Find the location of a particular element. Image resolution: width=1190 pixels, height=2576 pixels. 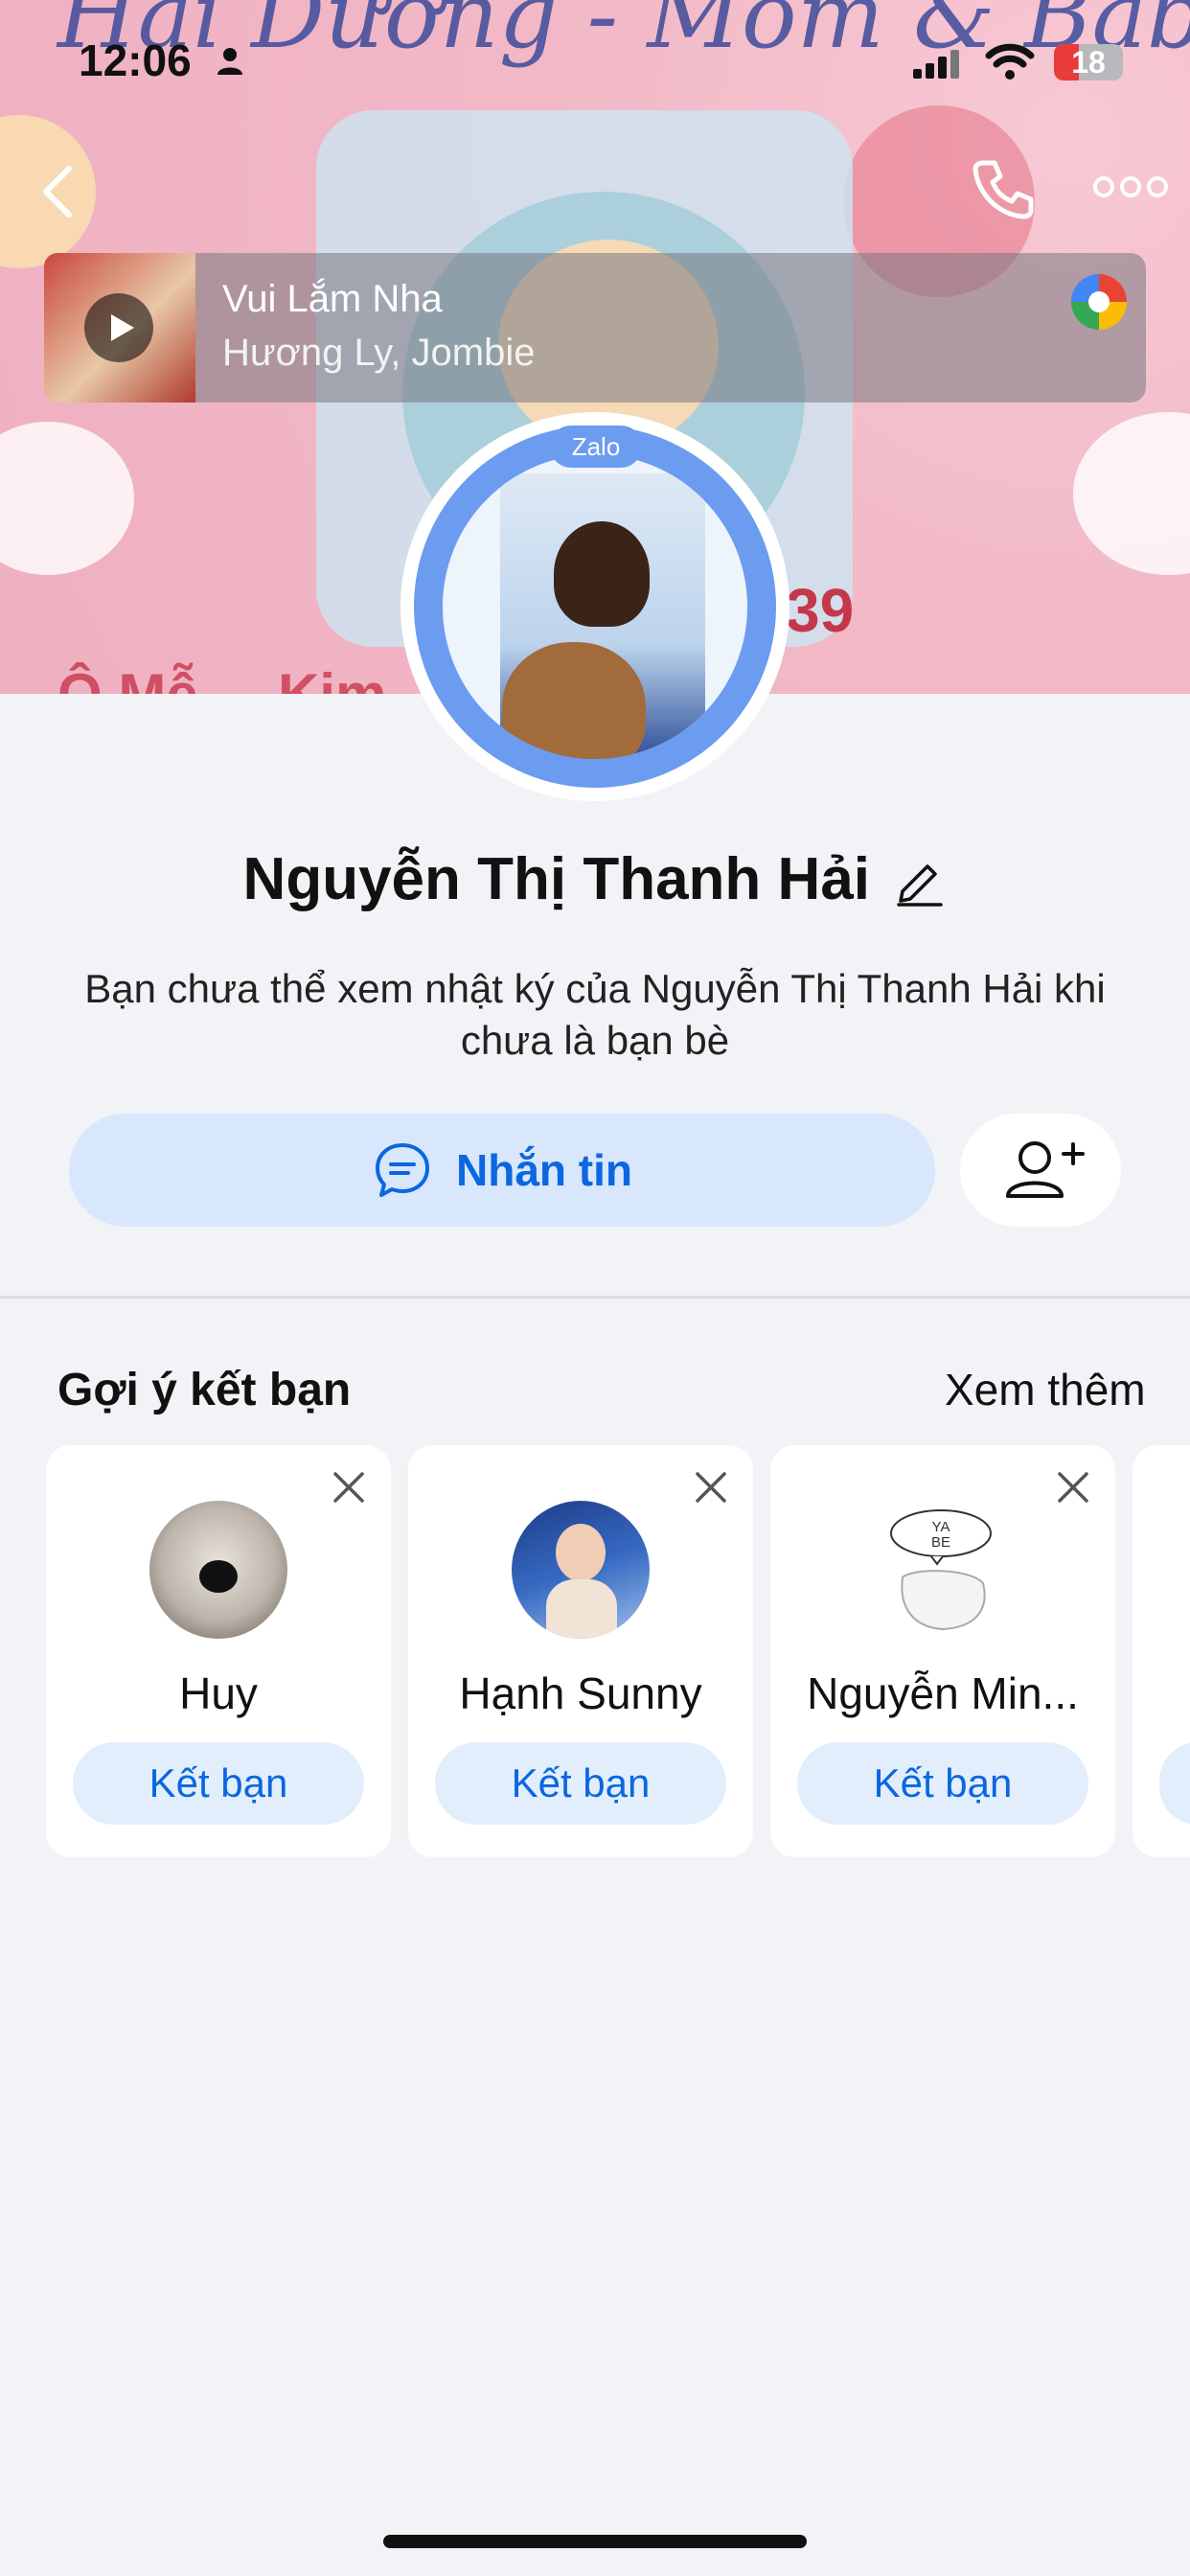

svg-text: YA is located at coordinates (941, 1527).